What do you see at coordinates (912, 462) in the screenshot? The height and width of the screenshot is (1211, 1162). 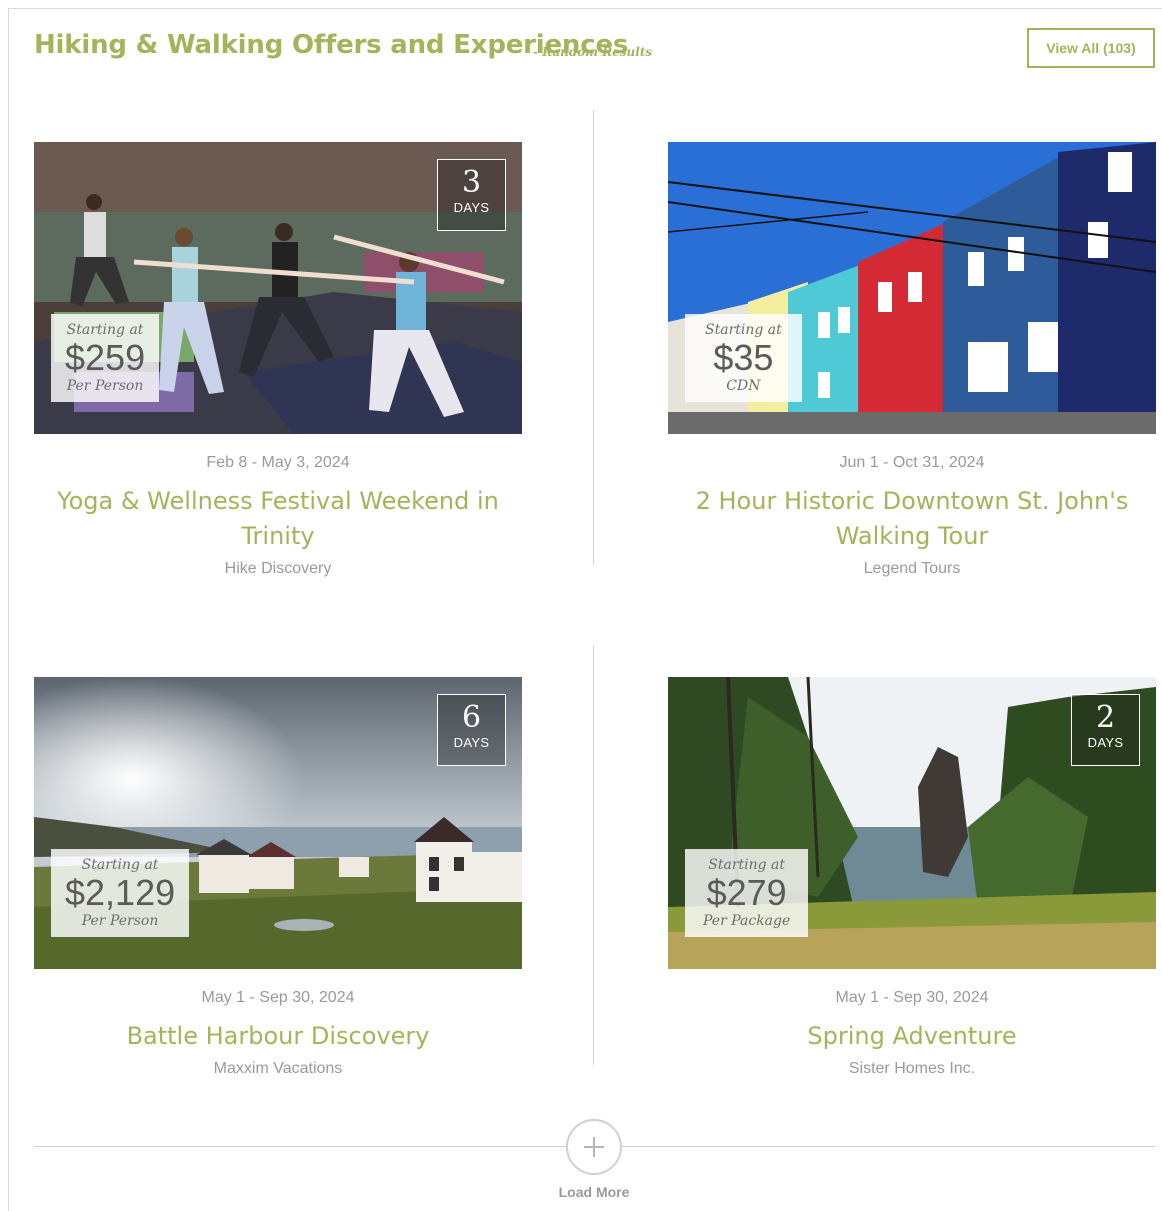 I see `offer-dates: Jun 1 - Oct 31, 2024` at bounding box center [912, 462].